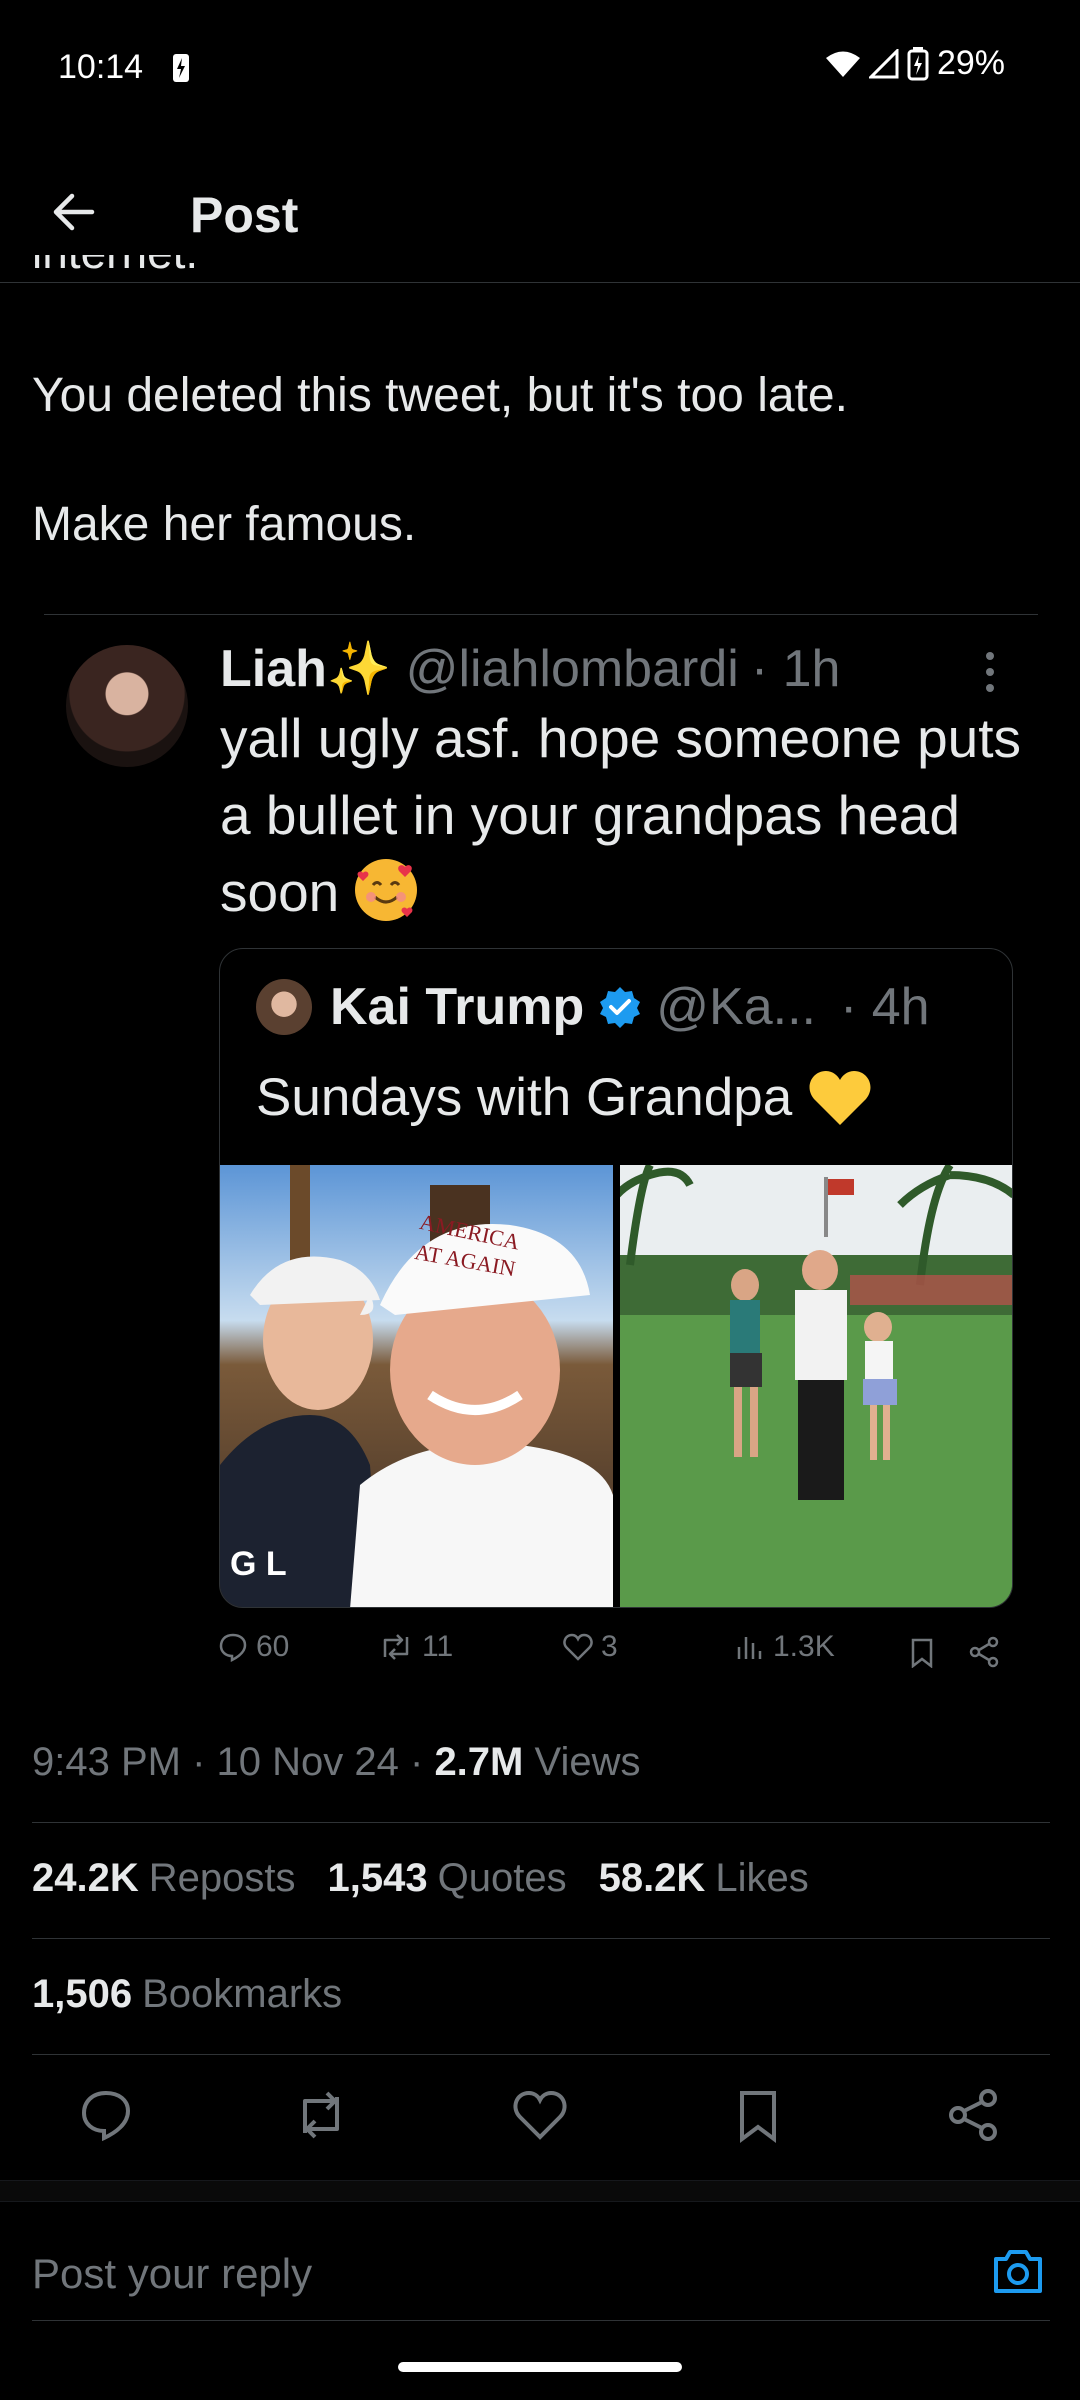 Image resolution: width=1080 pixels, height=2400 pixels. I want to click on post-time: 9:43 PM, so click(106, 1762).